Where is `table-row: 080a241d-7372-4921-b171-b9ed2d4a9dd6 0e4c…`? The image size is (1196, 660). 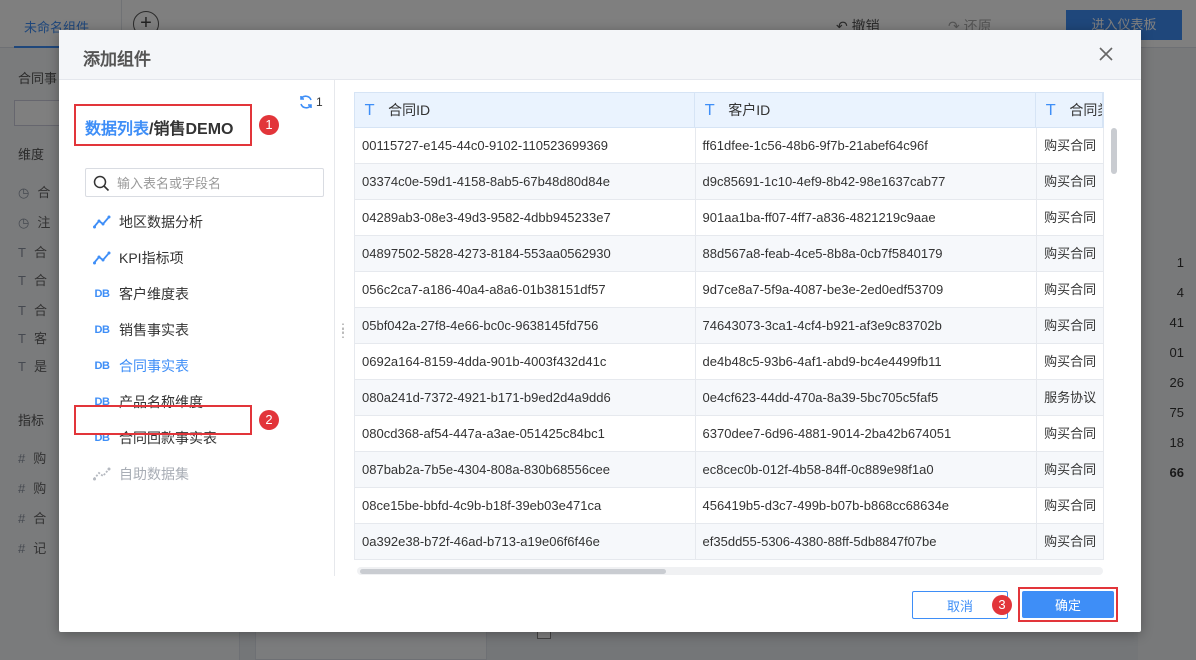 table-row: 080a241d-7372-4921-b171-b9ed2d4a9dd6 0e4c… is located at coordinates (729, 398).